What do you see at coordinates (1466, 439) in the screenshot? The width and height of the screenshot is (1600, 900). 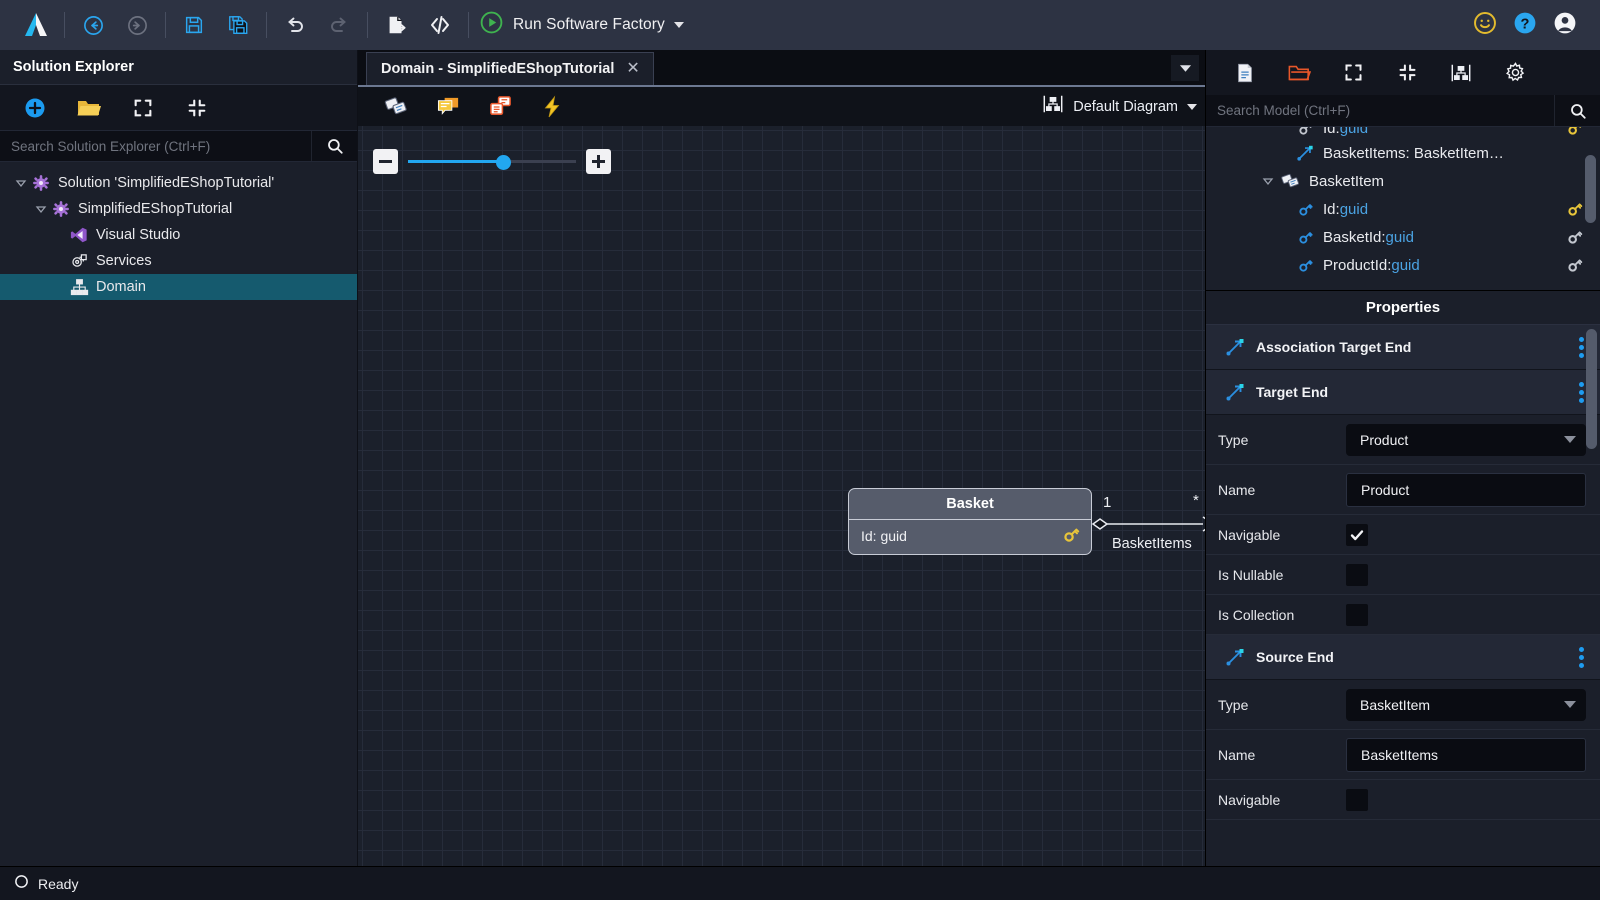 I see `target-type-select: Product` at bounding box center [1466, 439].